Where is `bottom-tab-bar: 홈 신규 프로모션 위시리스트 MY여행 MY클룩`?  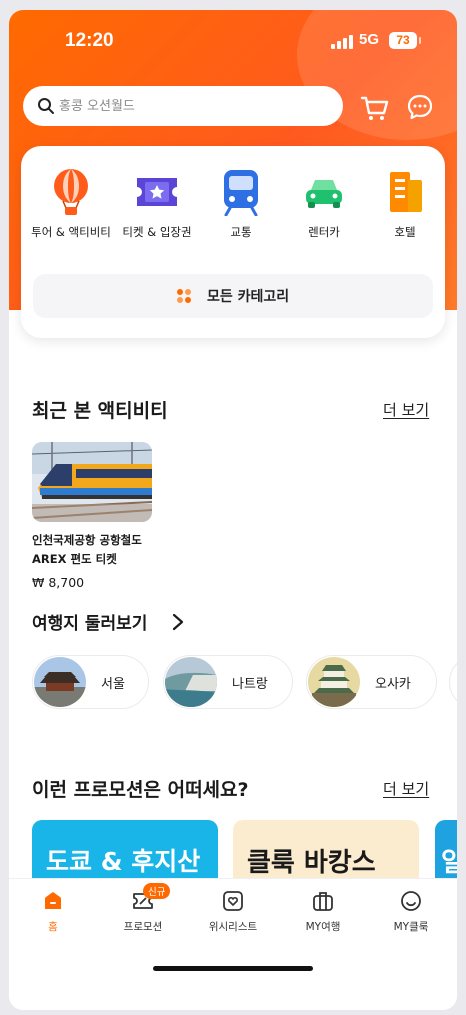 bottom-tab-bar: 홈 신규 프로모션 위시리스트 MY여행 MY클룩 is located at coordinates (233, 944).